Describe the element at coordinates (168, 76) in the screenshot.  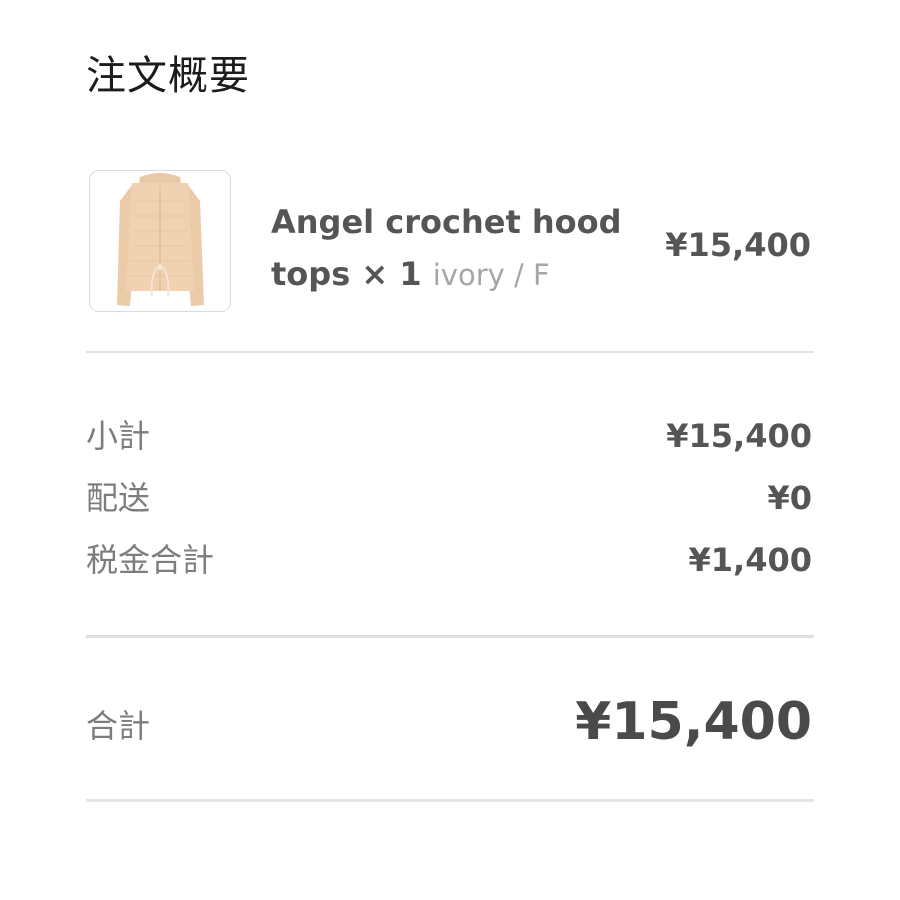
I see `page-title: 注文概要` at that location.